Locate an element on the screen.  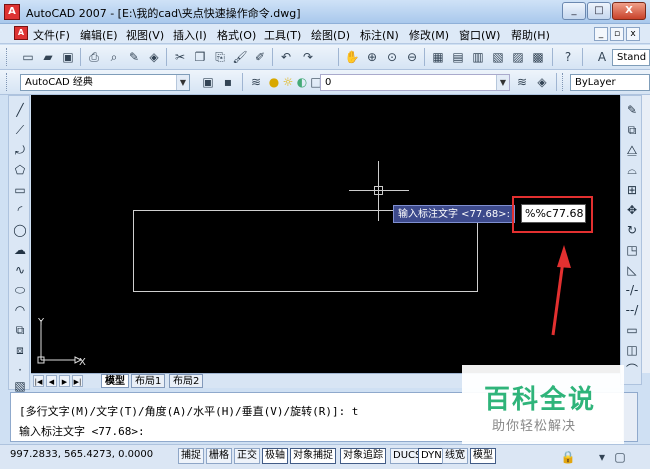
menu-dimension: 标注(N) is located at coordinates (379, 35).